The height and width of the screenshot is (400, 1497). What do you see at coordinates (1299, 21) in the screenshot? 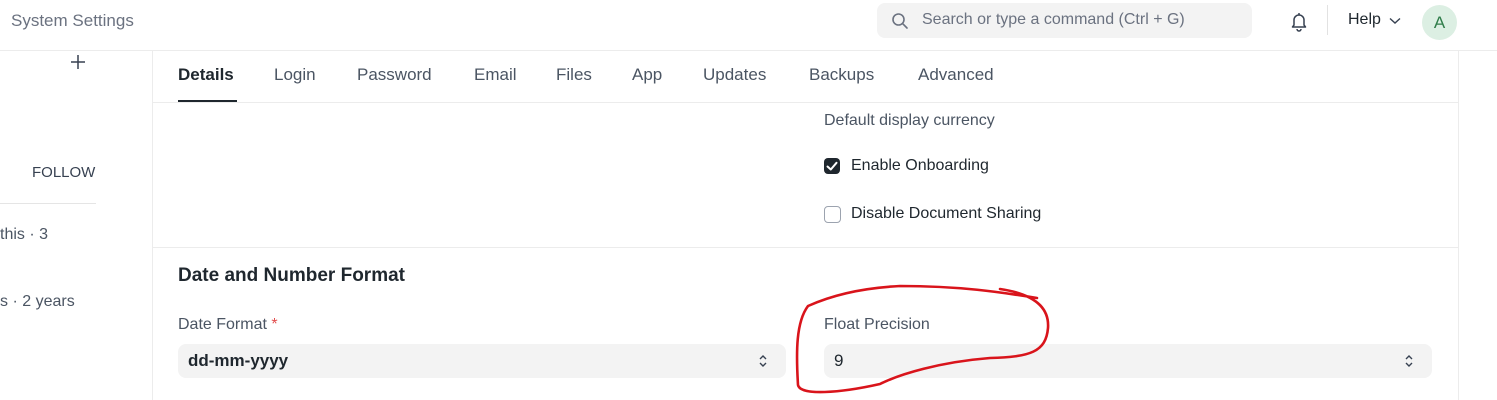
I see `notification-bell-icon` at bounding box center [1299, 21].